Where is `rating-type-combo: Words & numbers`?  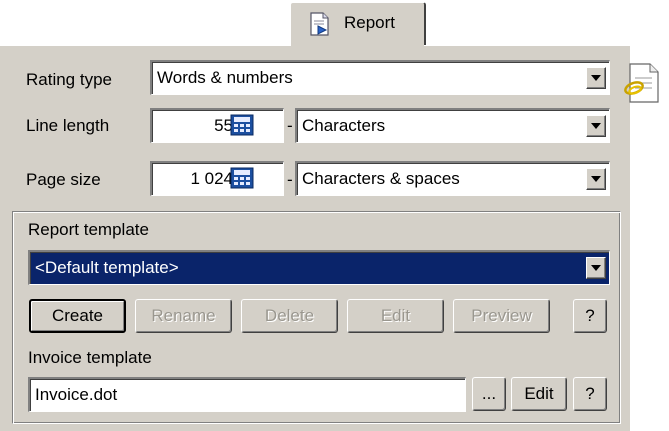
rating-type-combo: Words & numbers is located at coordinates (380, 77).